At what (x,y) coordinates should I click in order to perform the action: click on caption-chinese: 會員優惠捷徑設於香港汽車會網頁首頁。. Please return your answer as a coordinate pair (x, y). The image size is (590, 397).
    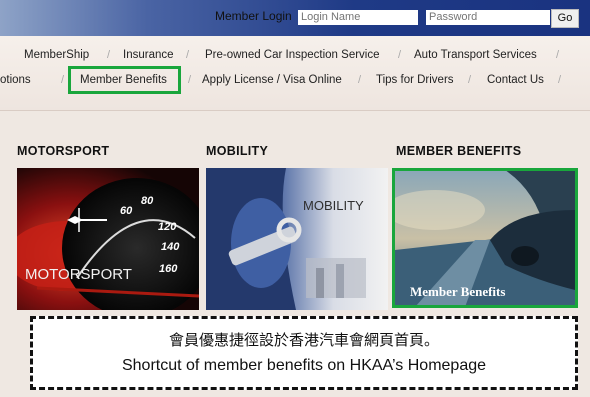
    Looking at the image, I should click on (303, 340).